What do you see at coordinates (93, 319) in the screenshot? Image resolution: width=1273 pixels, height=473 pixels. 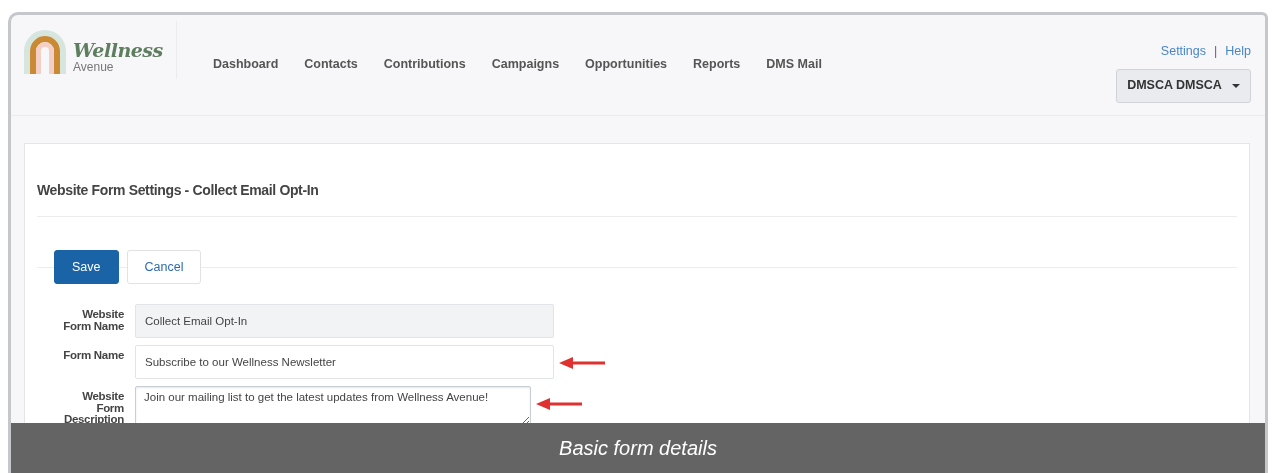 I see `field-label: Website Form Name` at bounding box center [93, 319].